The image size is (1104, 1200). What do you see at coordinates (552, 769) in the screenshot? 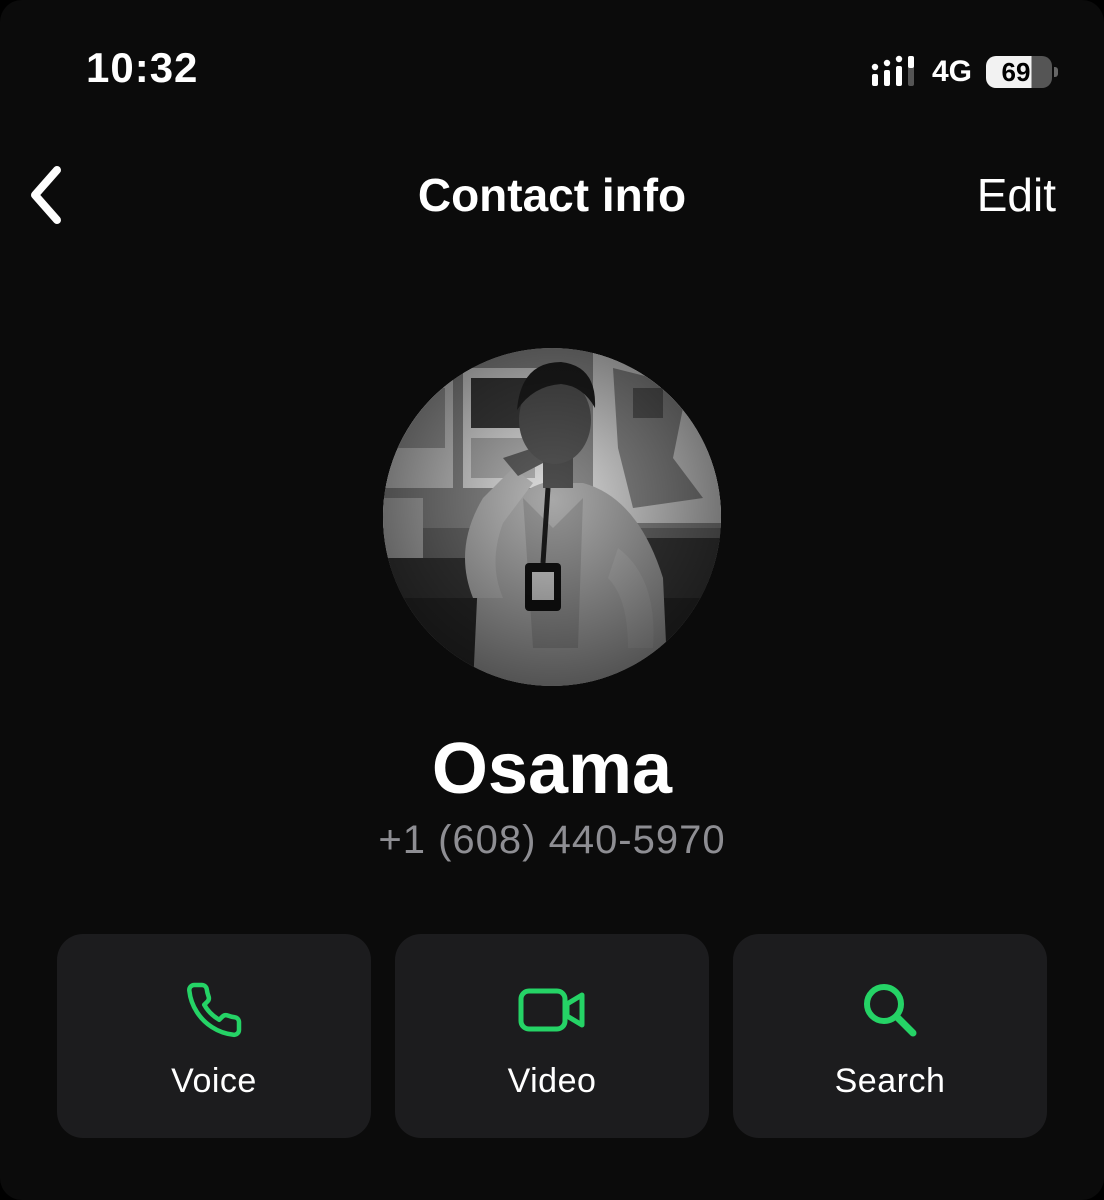
I see `contact-name: Osama` at bounding box center [552, 769].